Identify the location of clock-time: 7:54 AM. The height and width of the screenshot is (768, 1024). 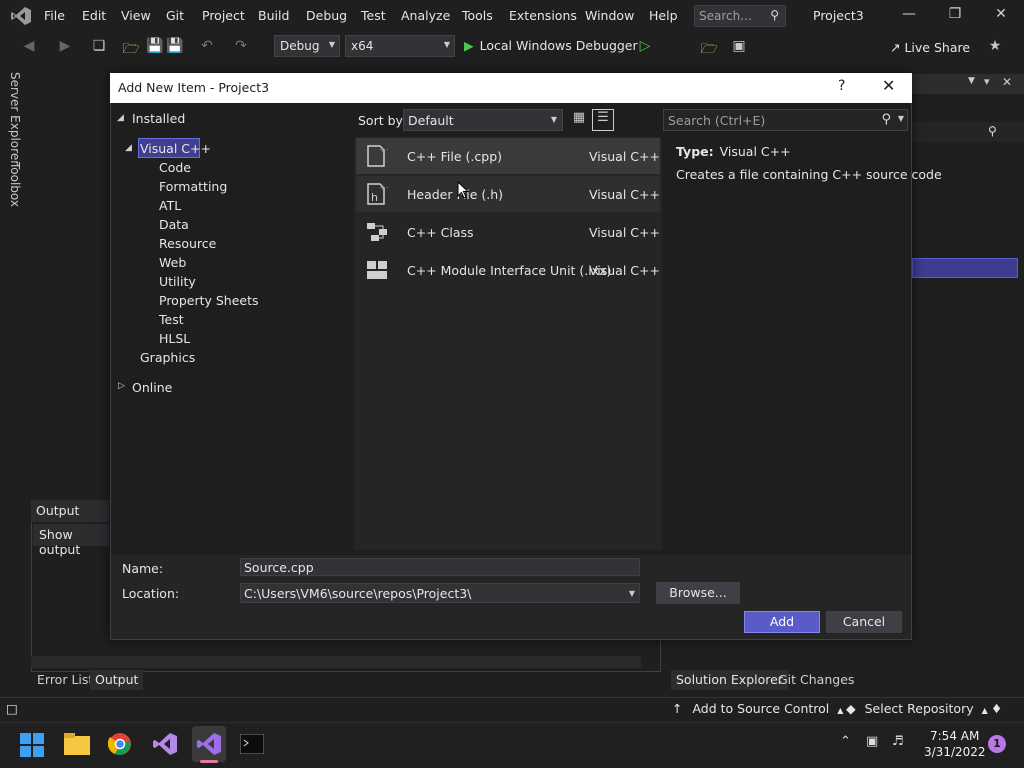
(954, 736).